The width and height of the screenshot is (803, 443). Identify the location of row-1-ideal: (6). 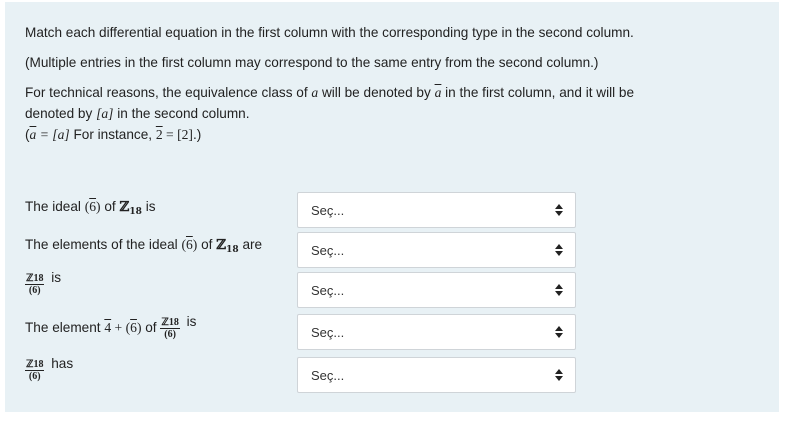
(92, 206).